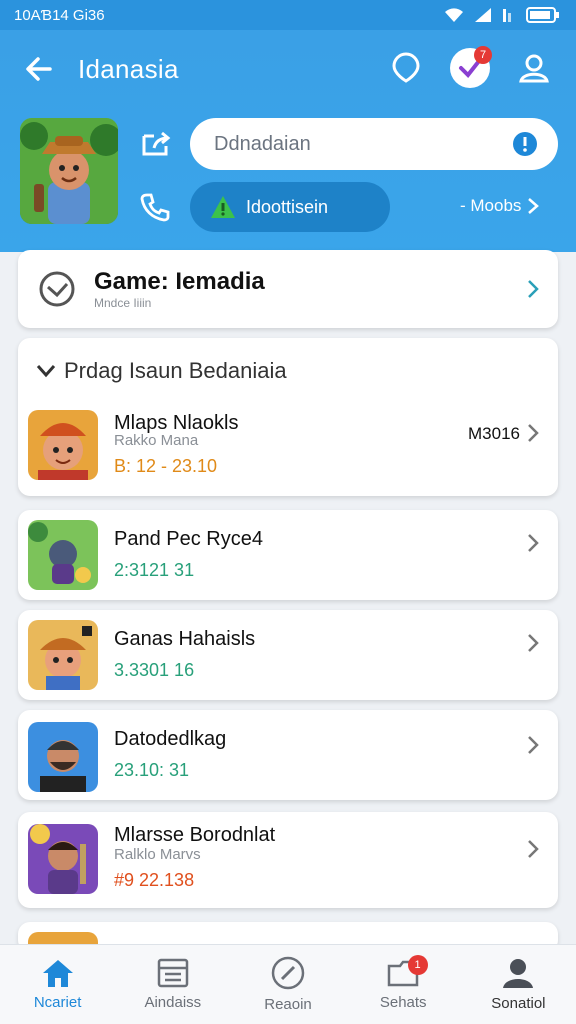 This screenshot has width=576, height=1024. I want to click on featured-title: Game: Iemadia, so click(179, 281).